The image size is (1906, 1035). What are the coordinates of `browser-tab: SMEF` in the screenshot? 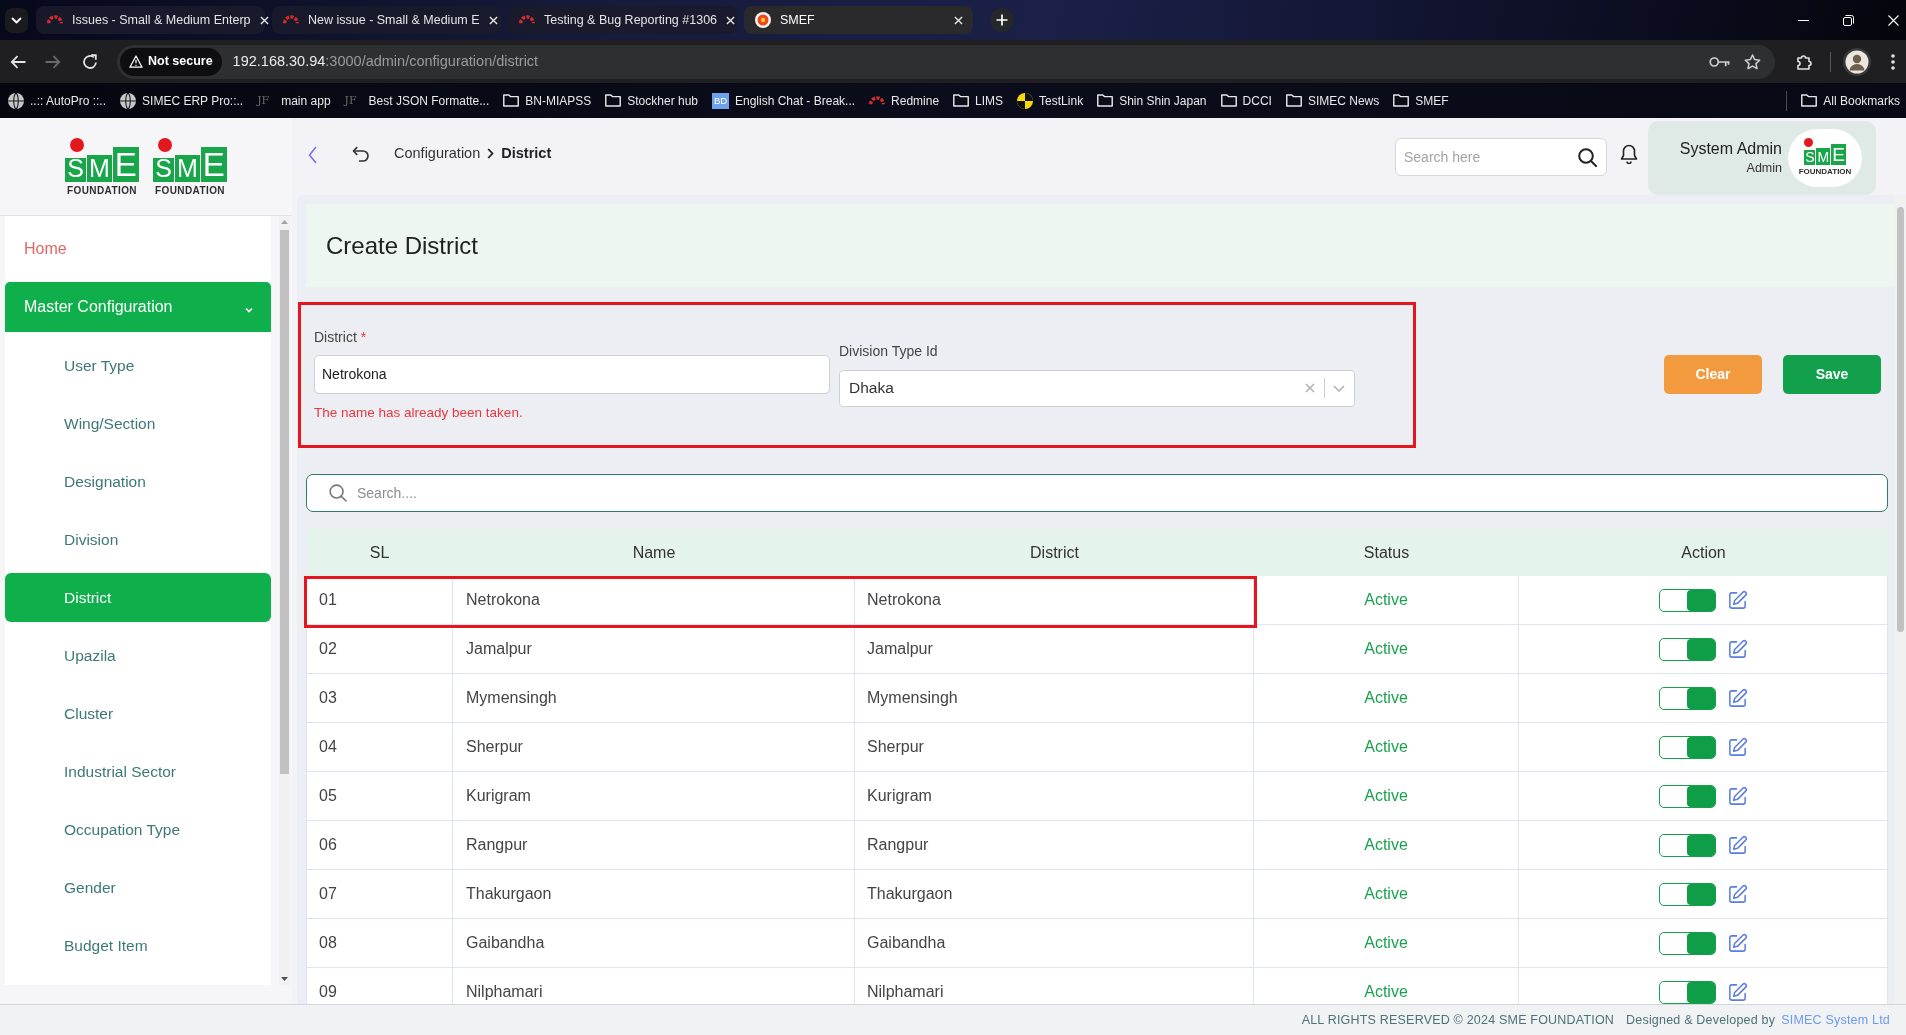 It's located at (858, 20).